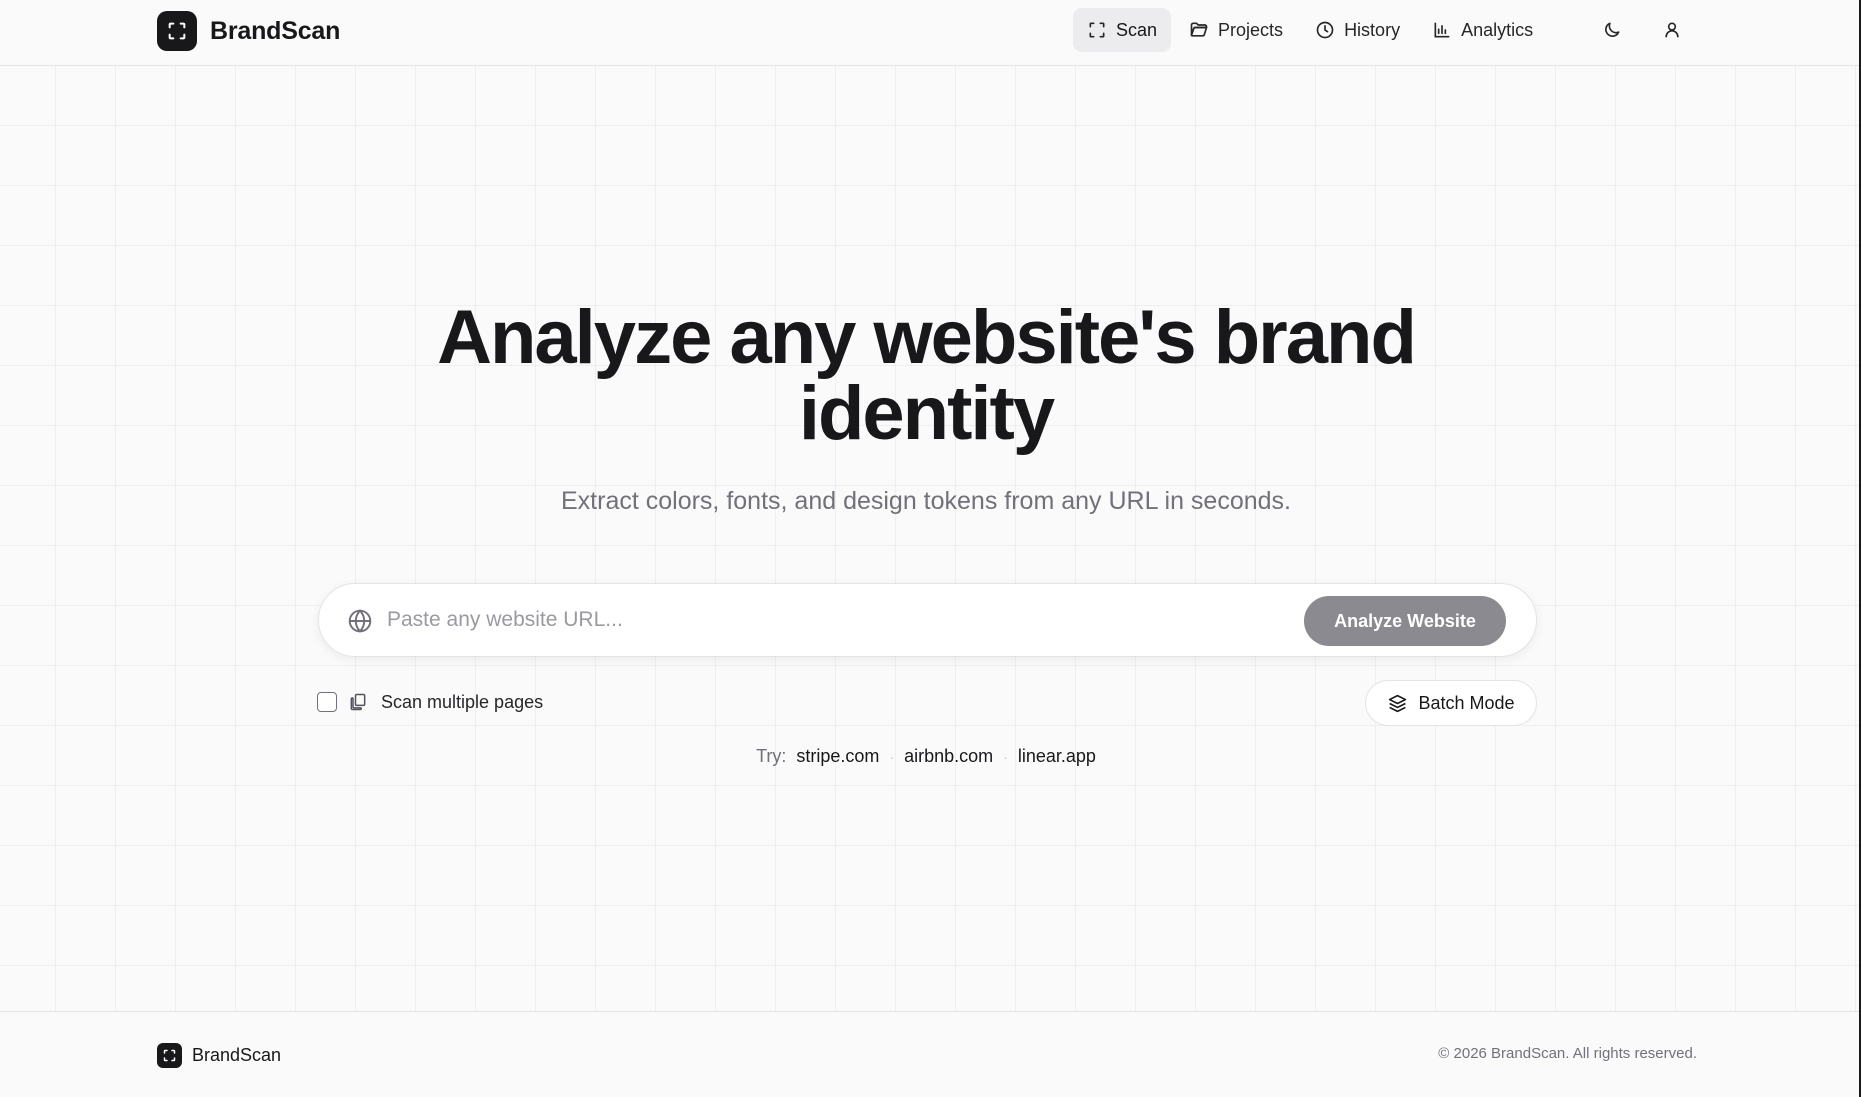 The image size is (1861, 1097). I want to click on footer-brand: BrandScan, so click(219, 1055).